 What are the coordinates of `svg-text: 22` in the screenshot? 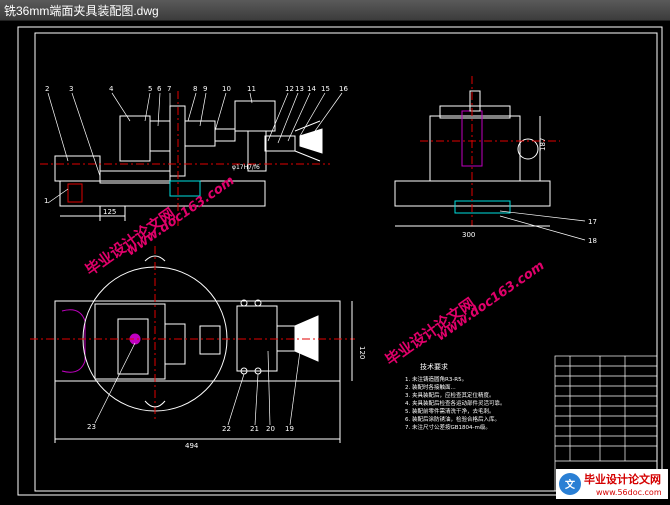 It's located at (226, 429).